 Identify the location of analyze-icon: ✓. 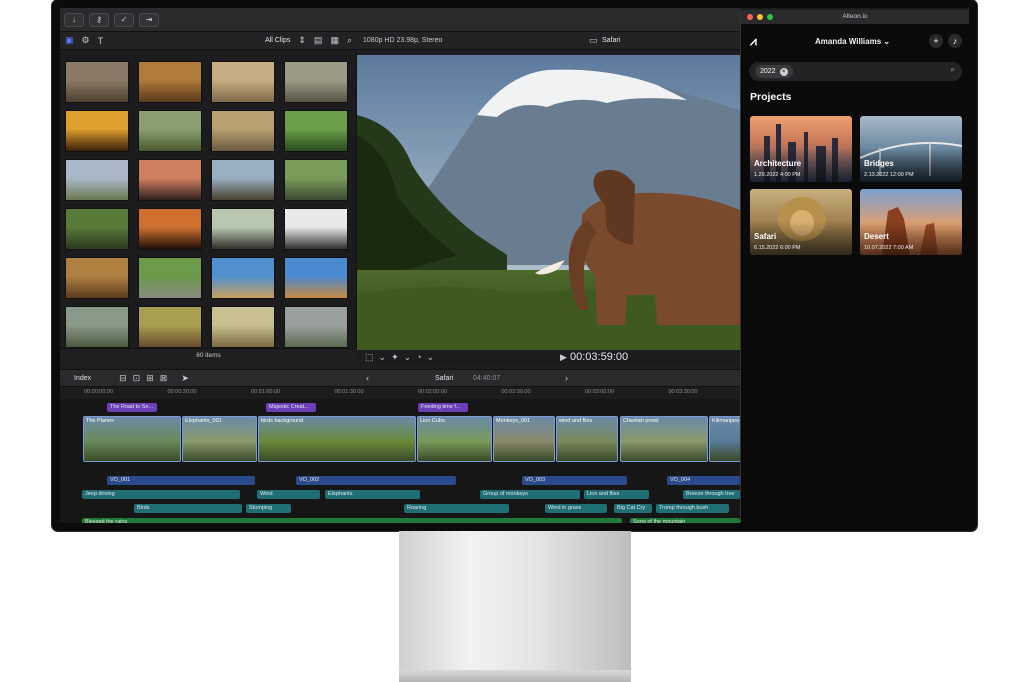
(124, 19).